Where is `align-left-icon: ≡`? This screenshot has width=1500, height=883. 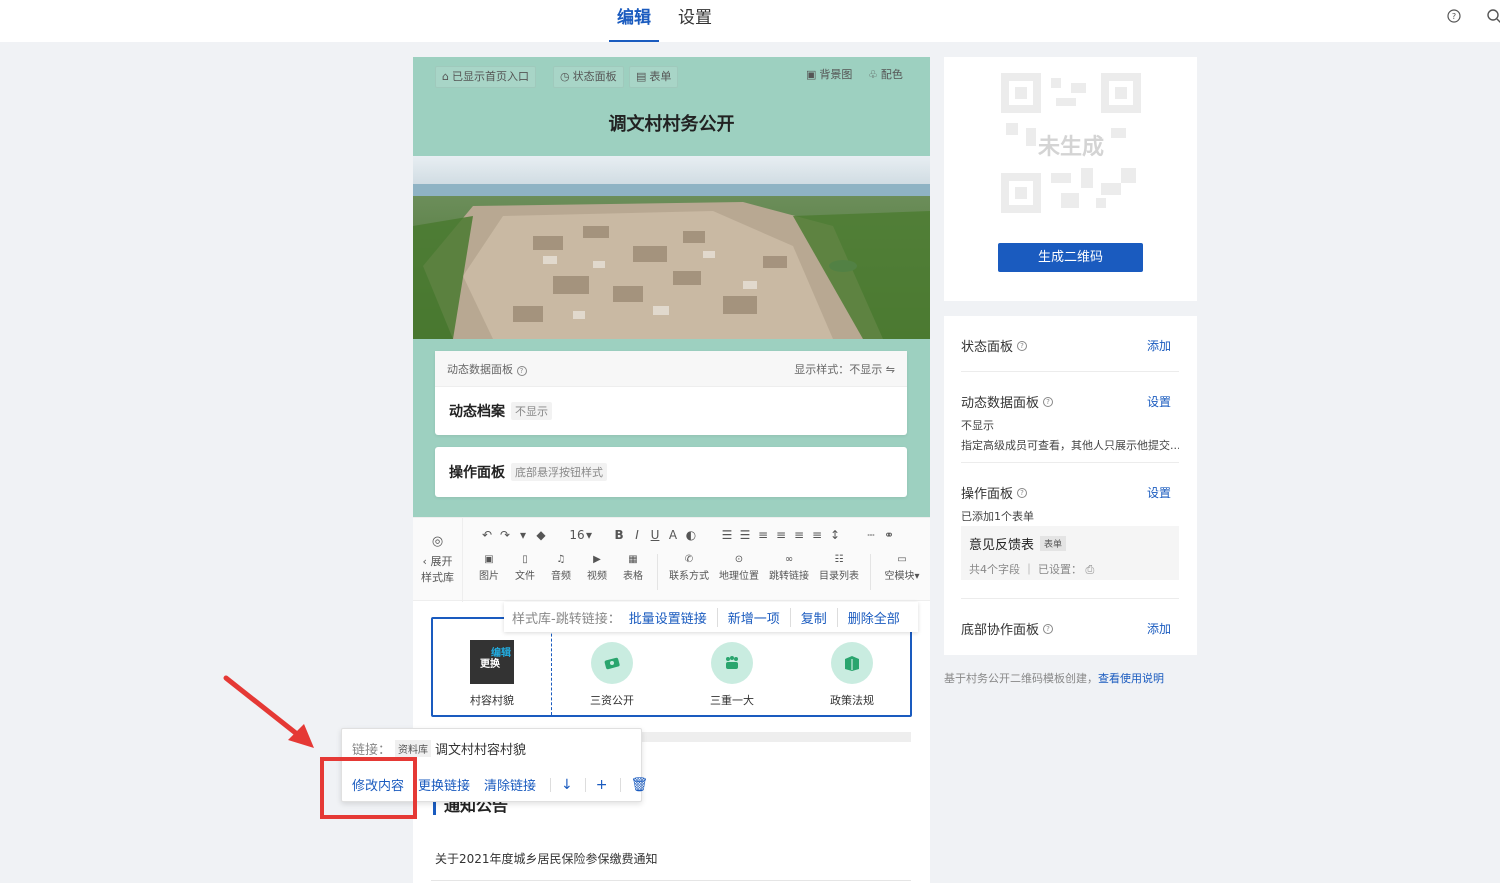
align-left-icon: ≡ is located at coordinates (763, 535).